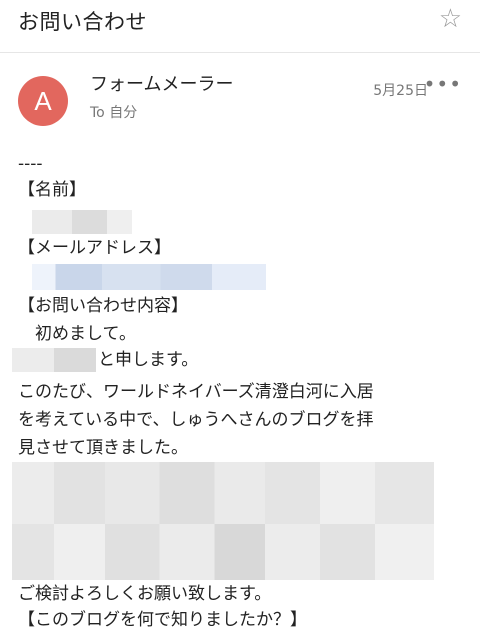  Describe the element at coordinates (196, 420) in the screenshot. I see `body-line-2: を考えている中で、しゅうへさんのブログを拝` at that location.